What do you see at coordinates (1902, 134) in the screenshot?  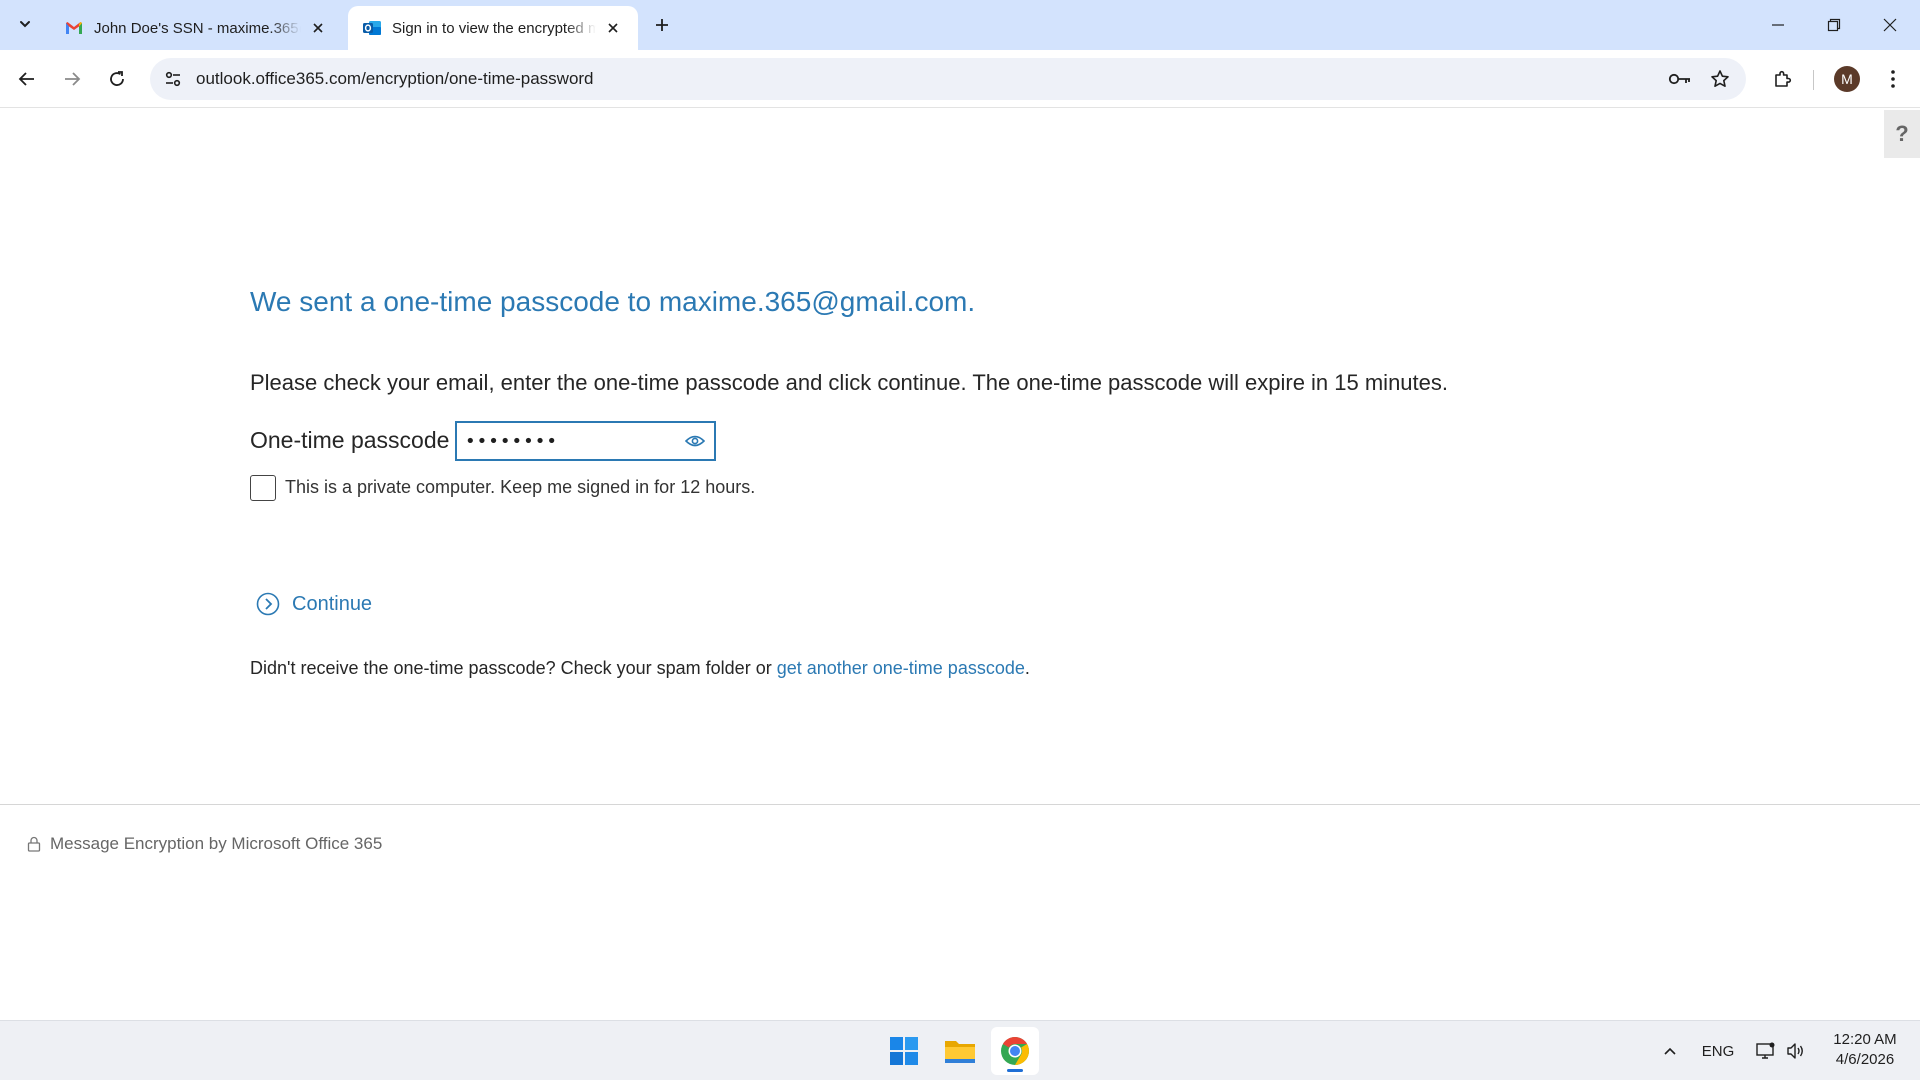 I see `help-button: ?` at bounding box center [1902, 134].